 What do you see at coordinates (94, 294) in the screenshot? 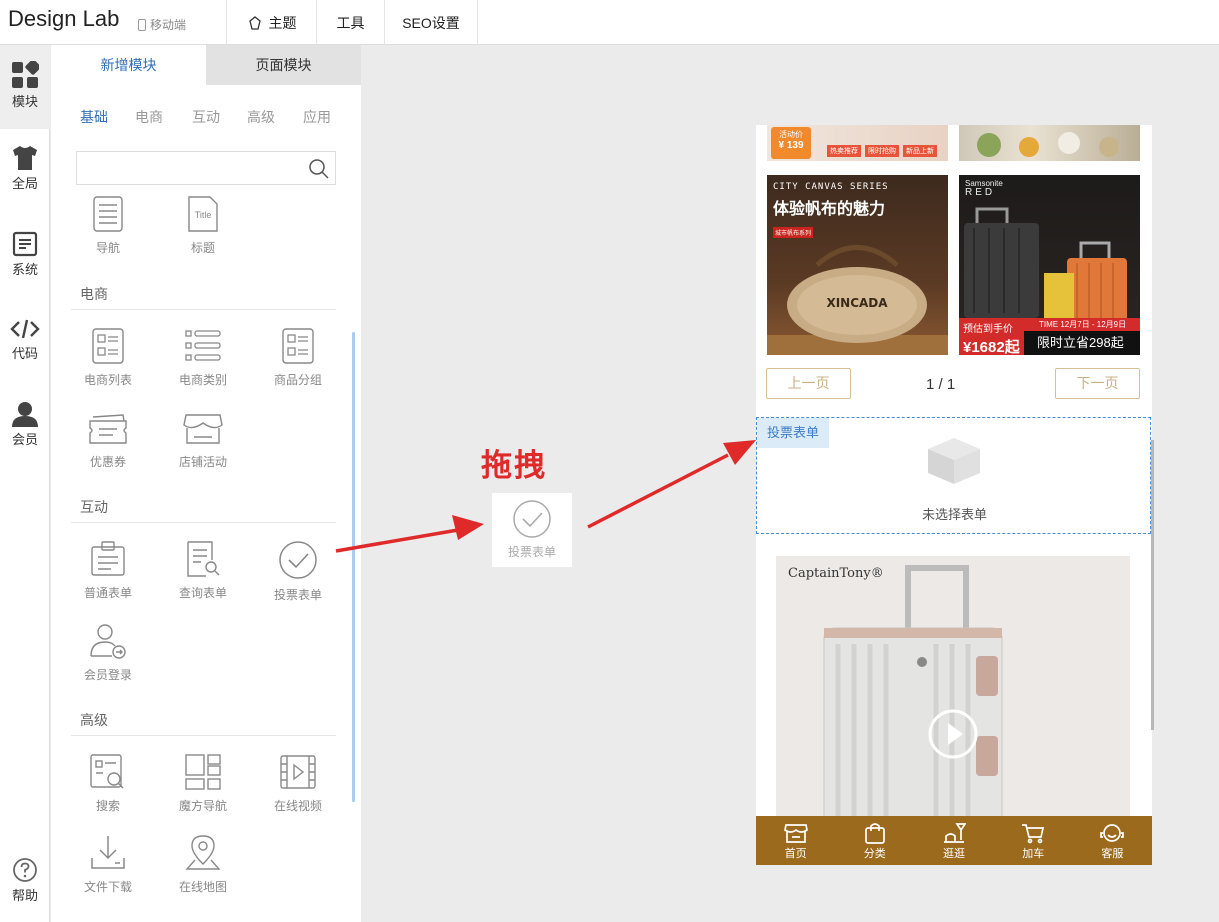
I see `section-ecommerce-title: 电商` at bounding box center [94, 294].